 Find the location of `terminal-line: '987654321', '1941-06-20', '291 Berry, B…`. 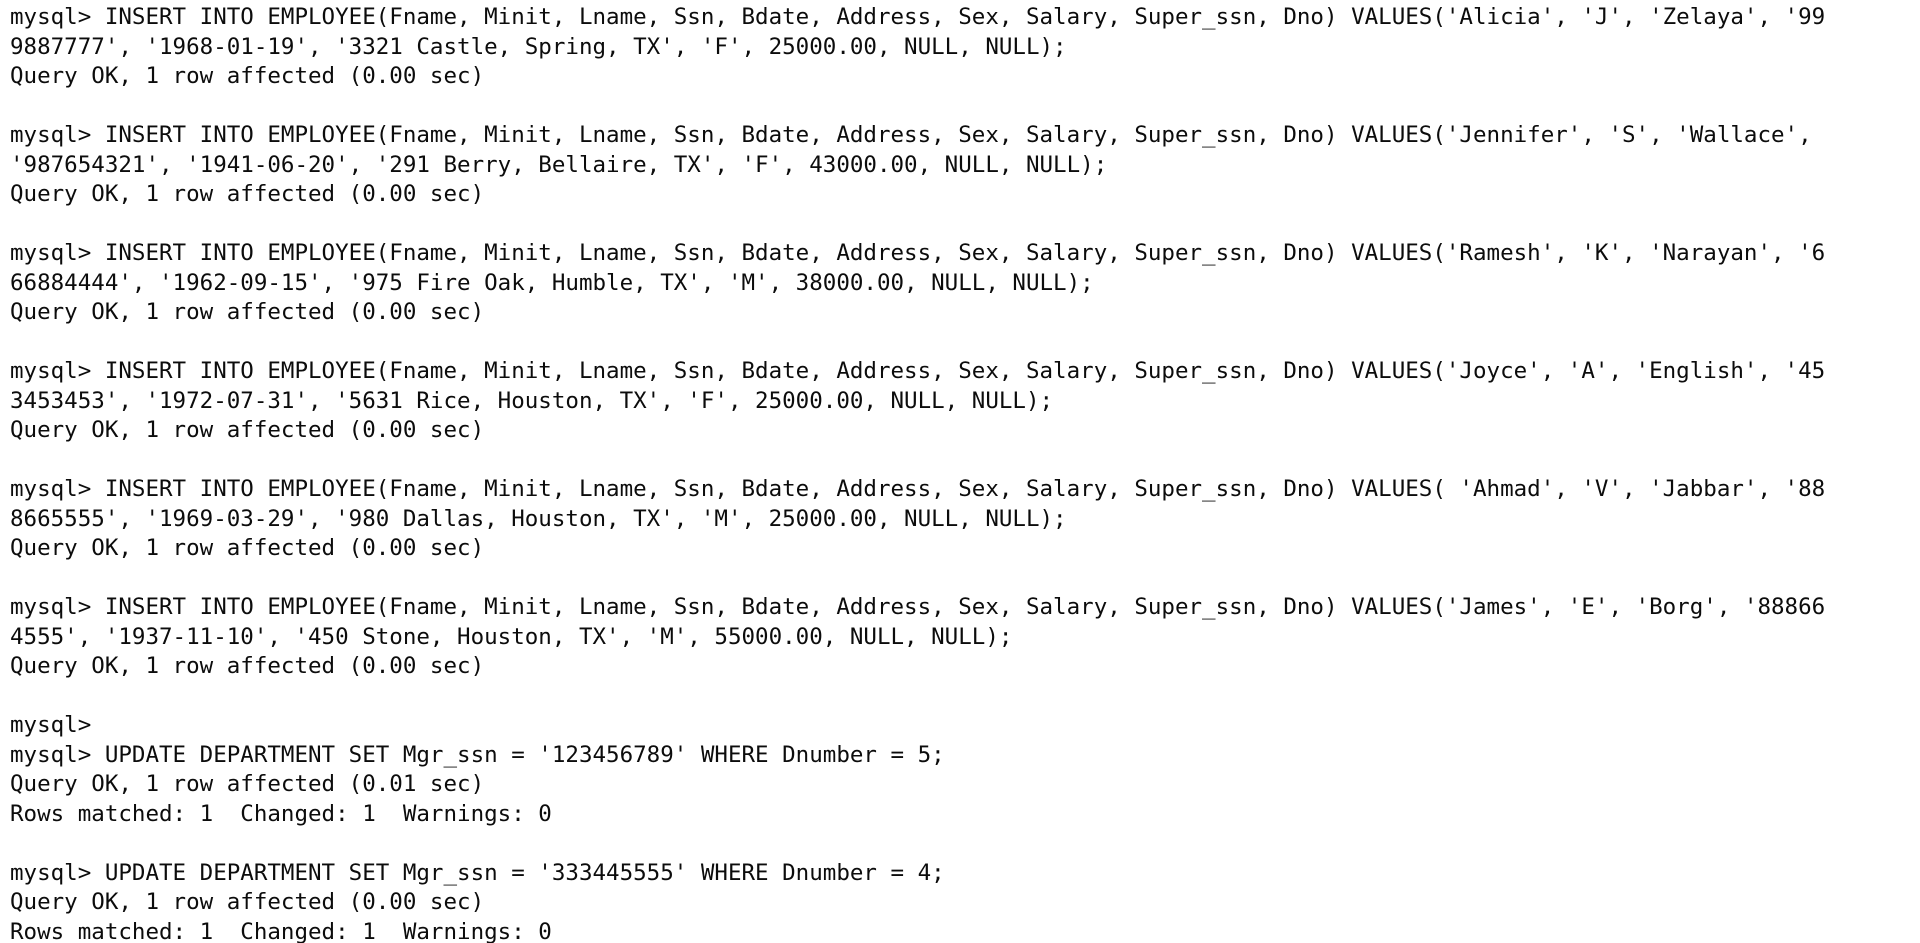

terminal-line: '987654321', '1941-06-20', '291 Berry, B… is located at coordinates (559, 164).